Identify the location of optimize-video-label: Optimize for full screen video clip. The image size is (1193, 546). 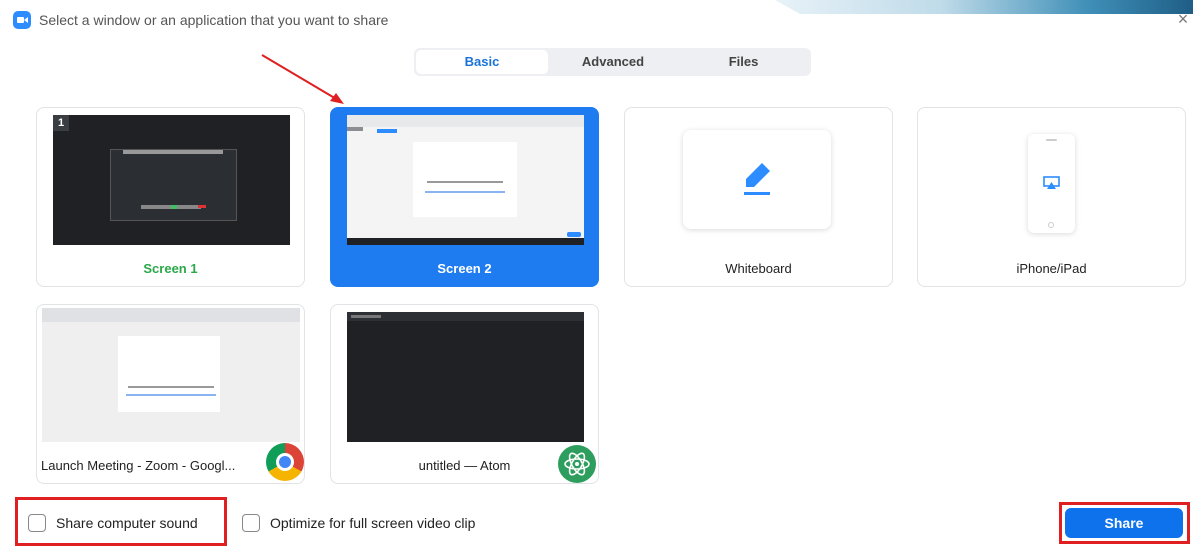
(372, 523).